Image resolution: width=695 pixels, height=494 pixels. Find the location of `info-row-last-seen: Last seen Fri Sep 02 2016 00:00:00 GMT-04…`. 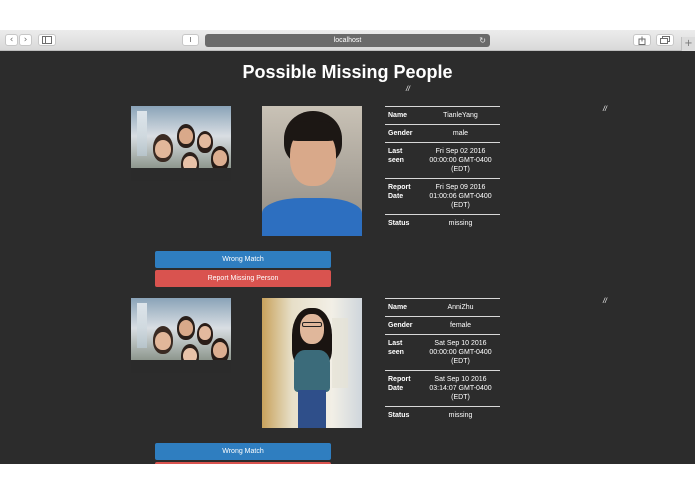

info-row-last-seen: Last seen Fri Sep 02 2016 00:00:00 GMT-04… is located at coordinates (442, 160).